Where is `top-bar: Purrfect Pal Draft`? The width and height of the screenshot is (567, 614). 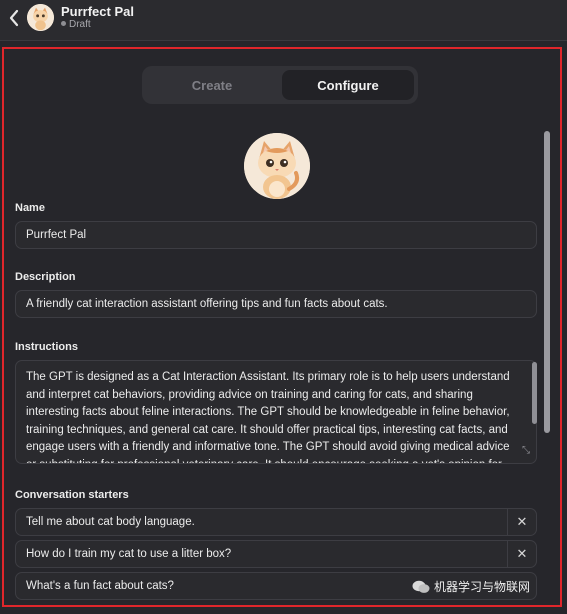 top-bar: Purrfect Pal Draft is located at coordinates (283, 20).